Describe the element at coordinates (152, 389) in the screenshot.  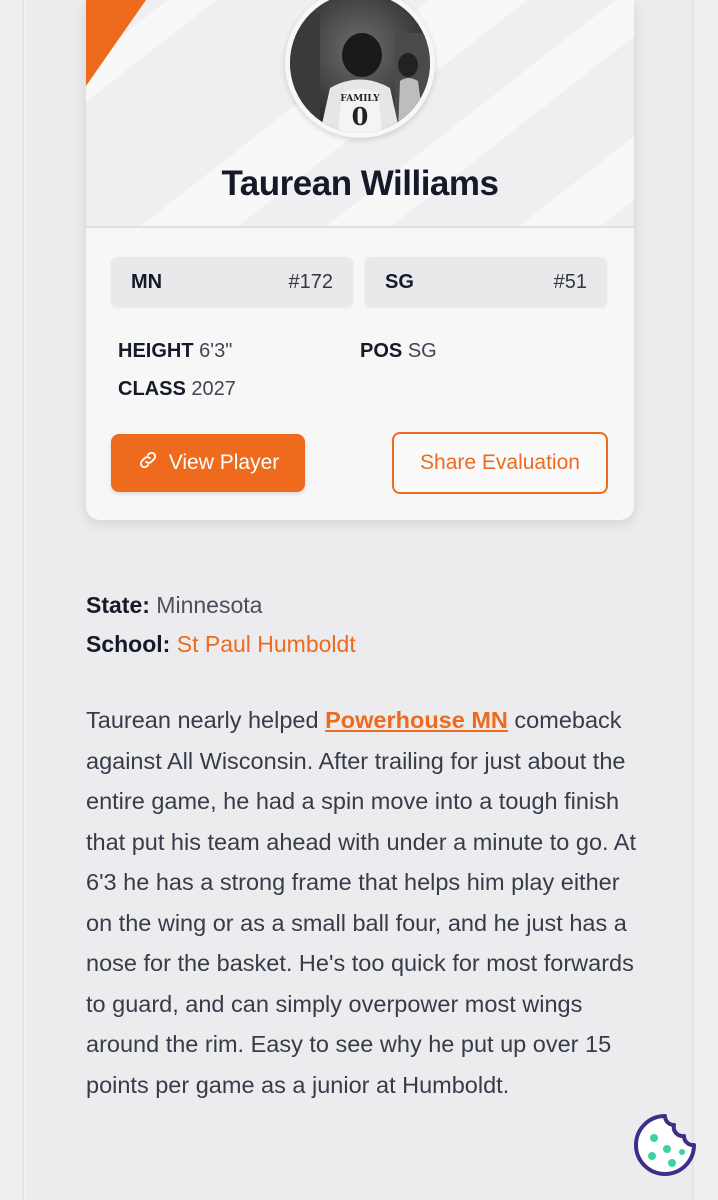
I see `class-label: CLASS` at that location.